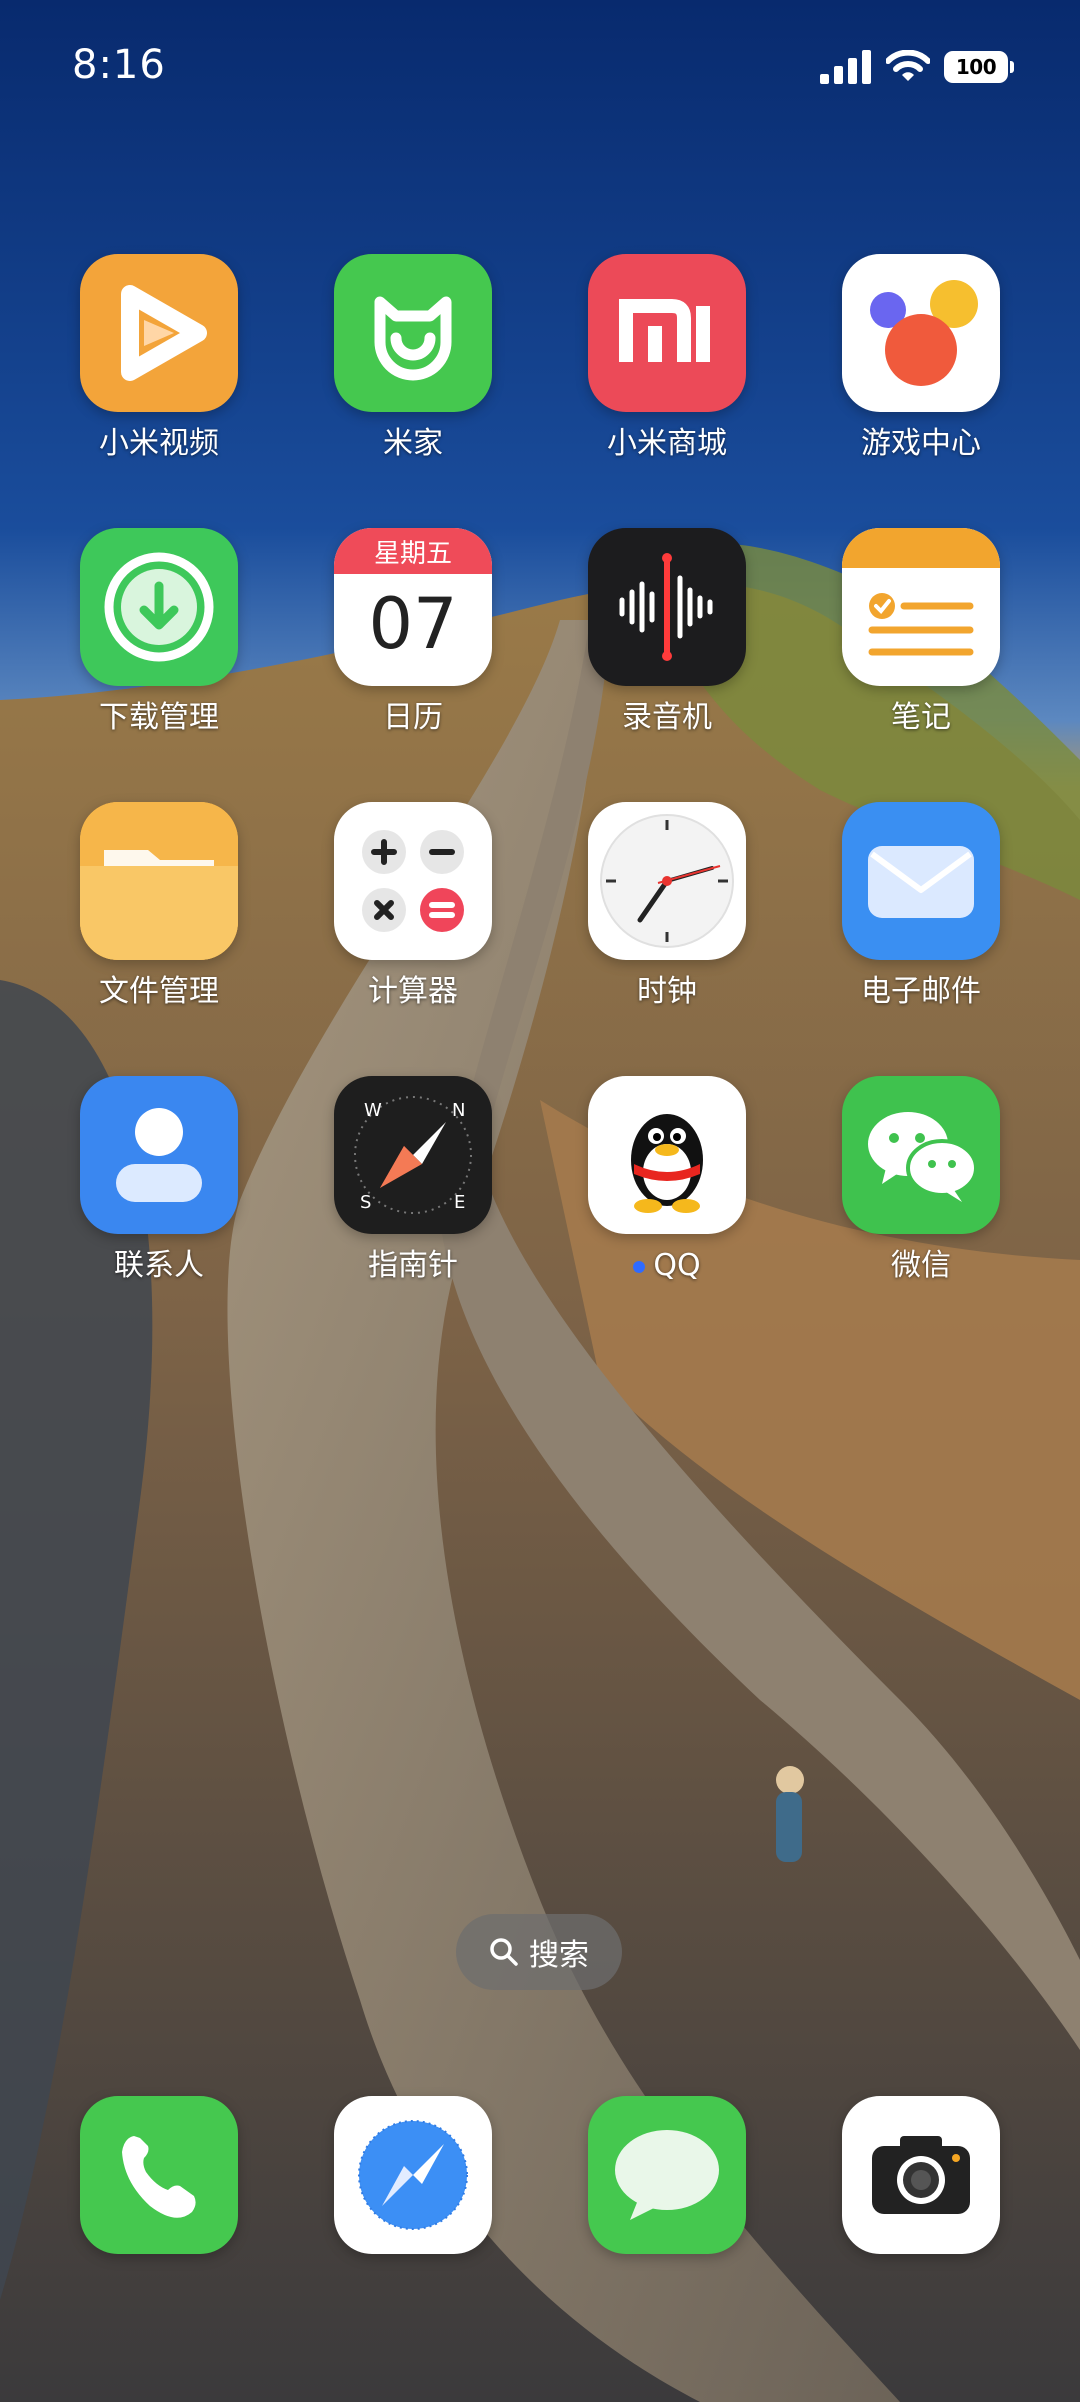 Image resolution: width=1080 pixels, height=2402 pixels. I want to click on calendar-icon: 星期五 07, so click(413, 607).